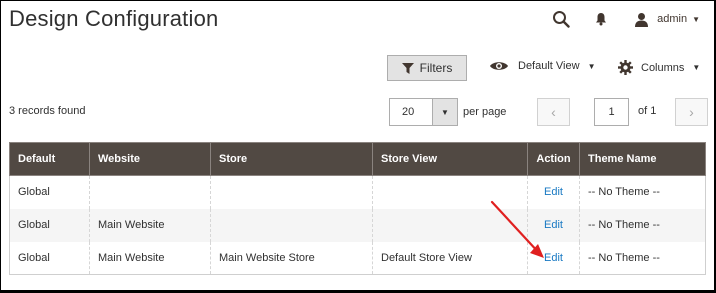 Image resolution: width=716 pixels, height=293 pixels. What do you see at coordinates (485, 112) in the screenshot?
I see `per-page-label: per page` at bounding box center [485, 112].